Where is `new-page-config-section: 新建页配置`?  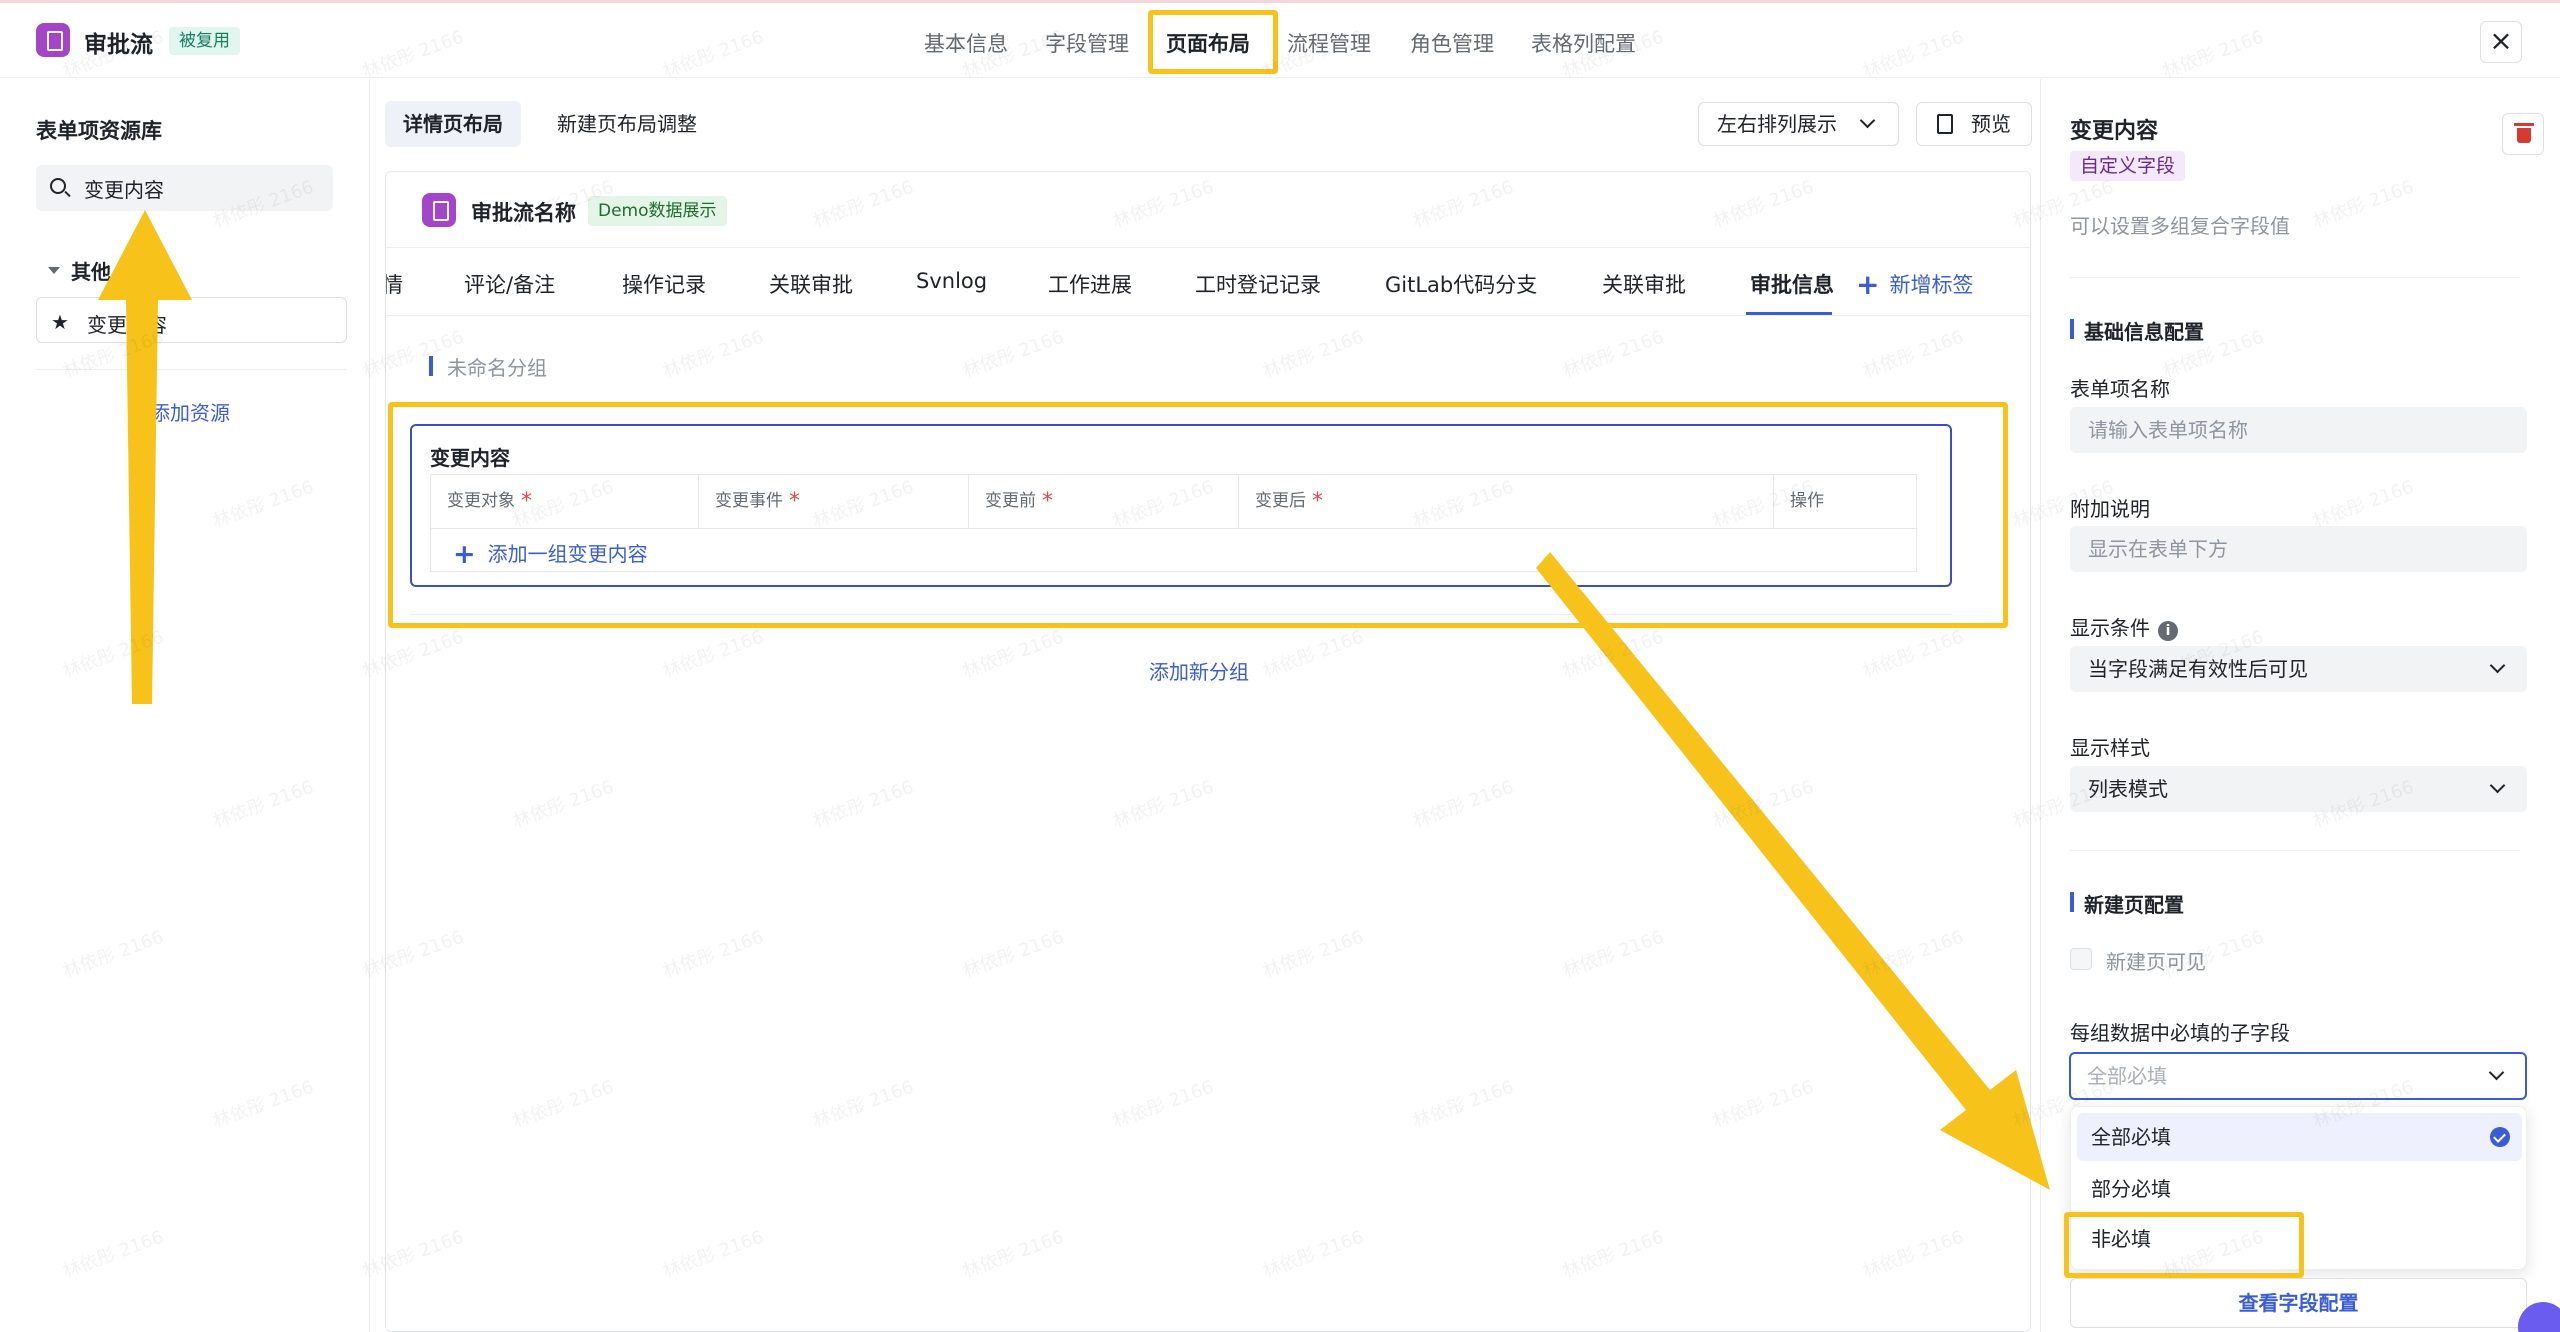
new-page-config-section: 新建页配置 is located at coordinates (2127, 903).